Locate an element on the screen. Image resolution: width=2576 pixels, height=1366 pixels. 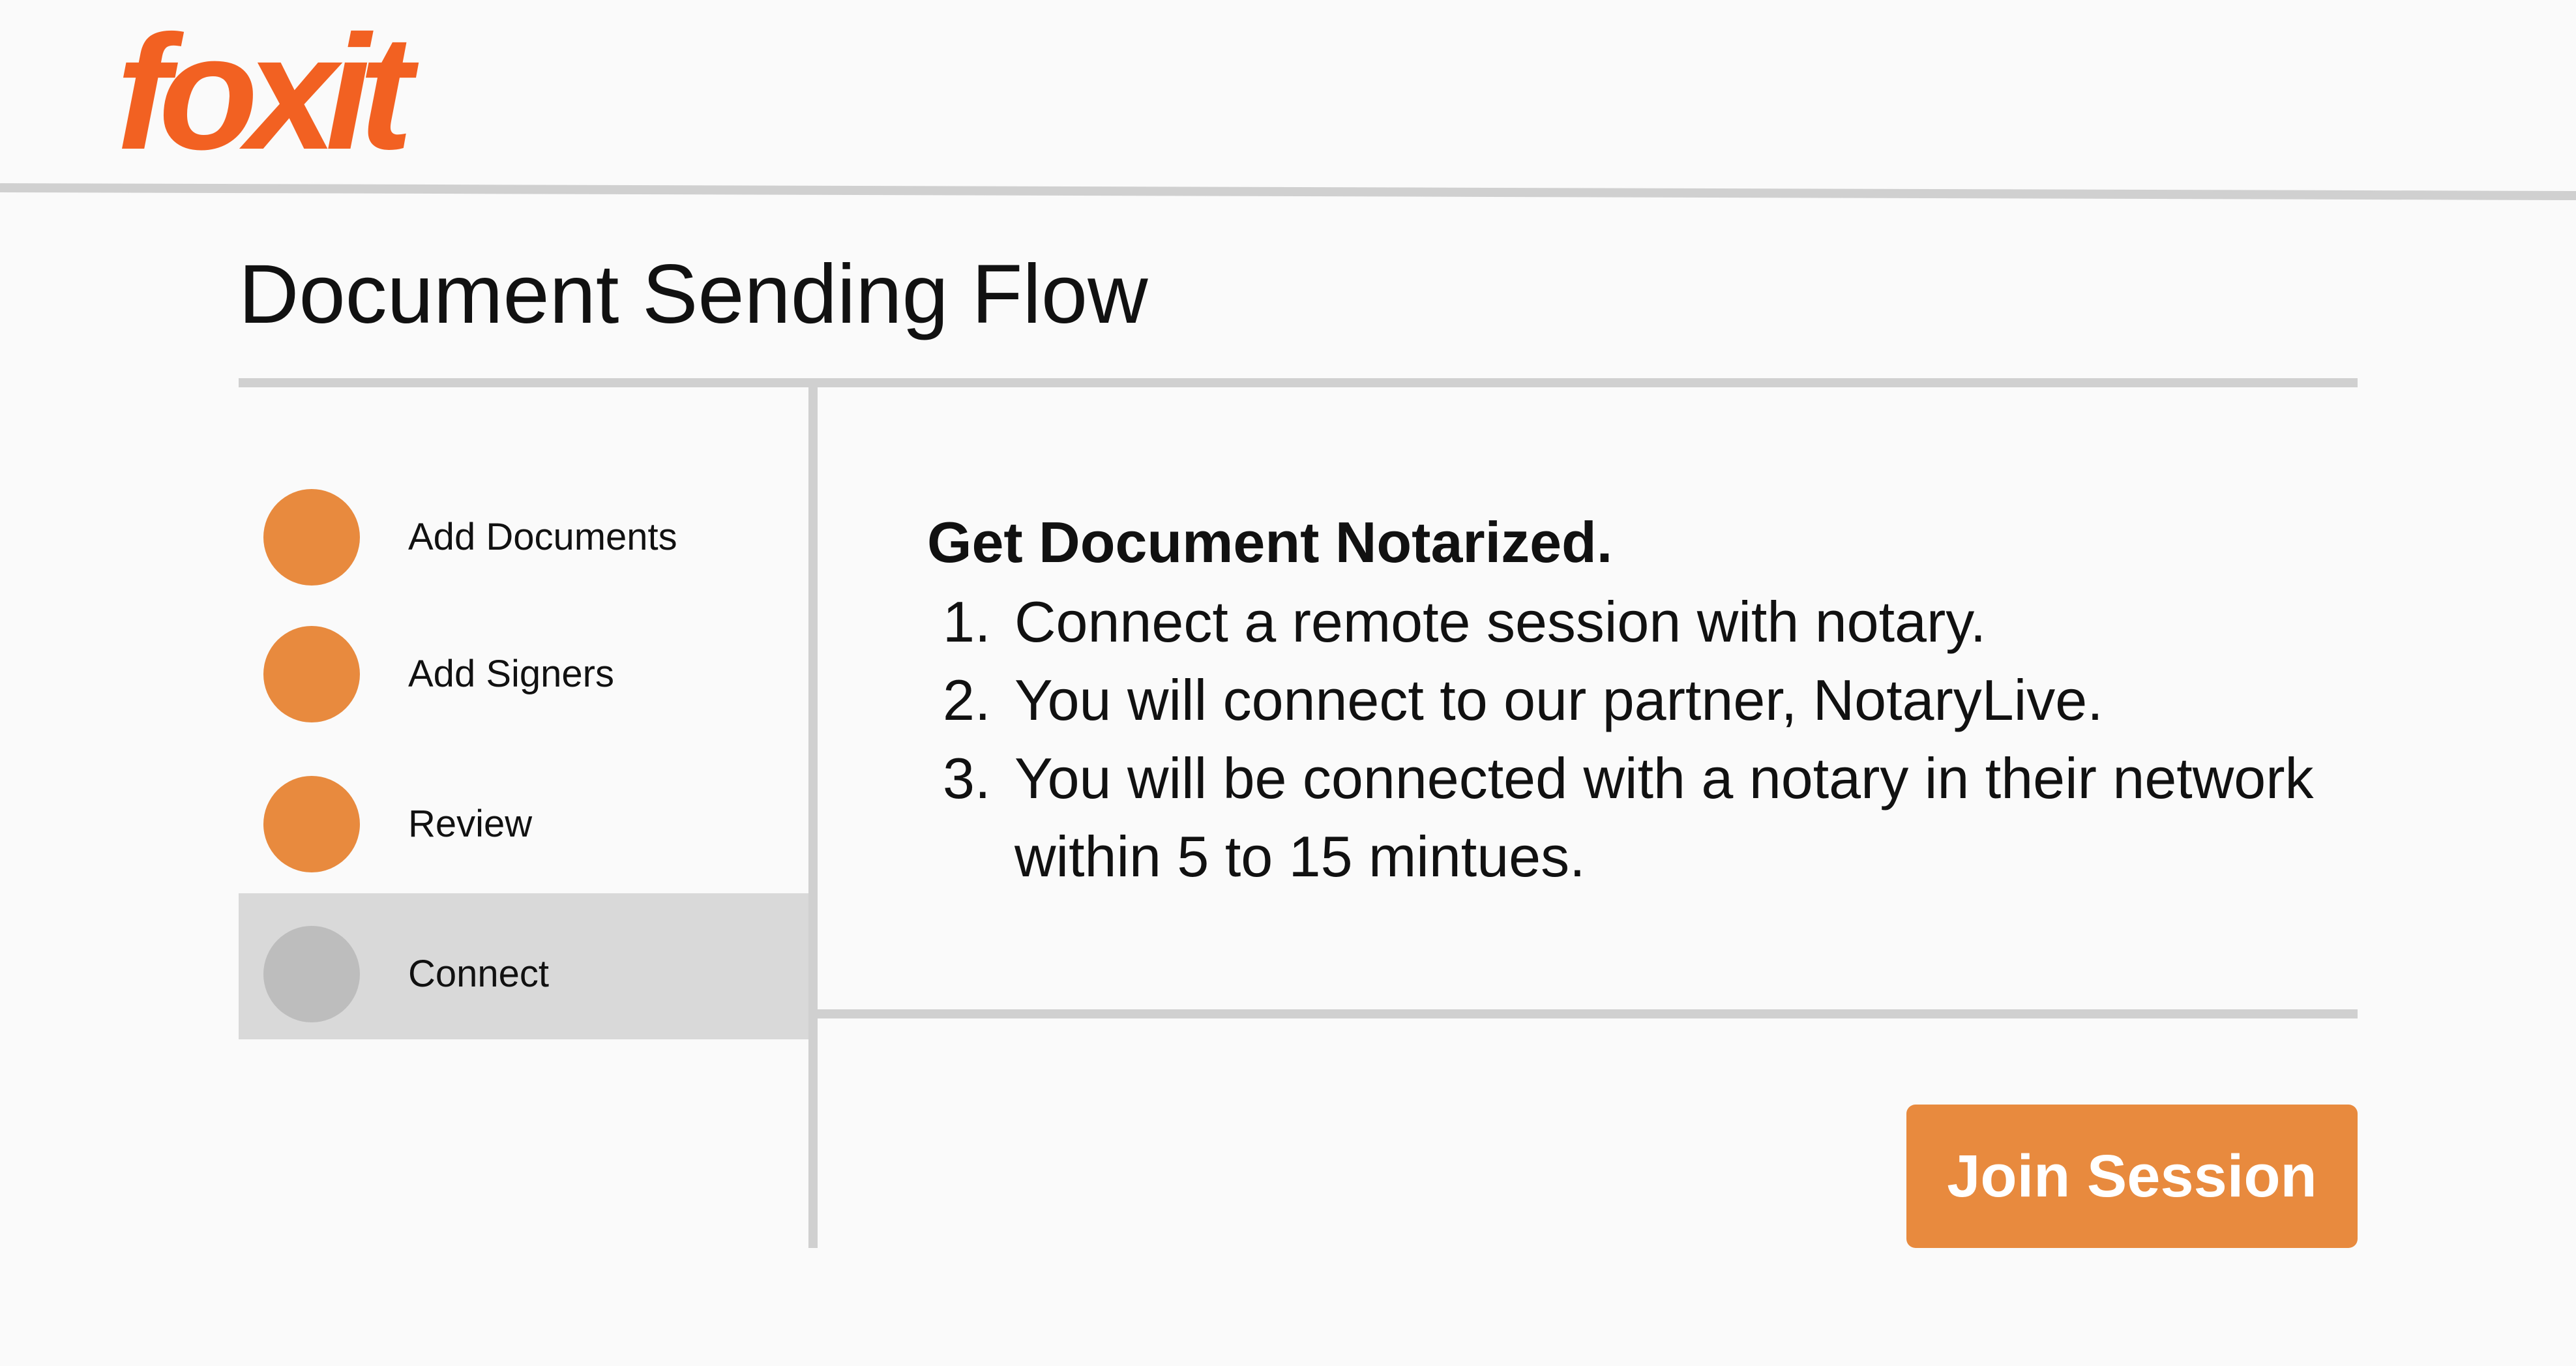
join-session-button: Join Session is located at coordinates (2132, 1176).